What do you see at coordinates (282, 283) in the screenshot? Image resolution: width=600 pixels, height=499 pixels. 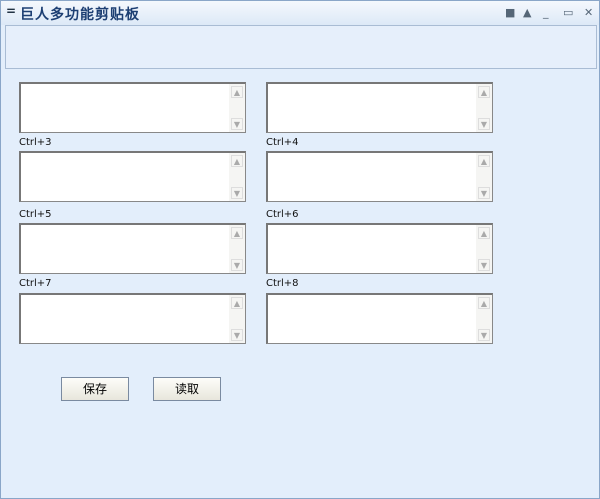 I see `label-ctrl8: Ctrl+8` at bounding box center [282, 283].